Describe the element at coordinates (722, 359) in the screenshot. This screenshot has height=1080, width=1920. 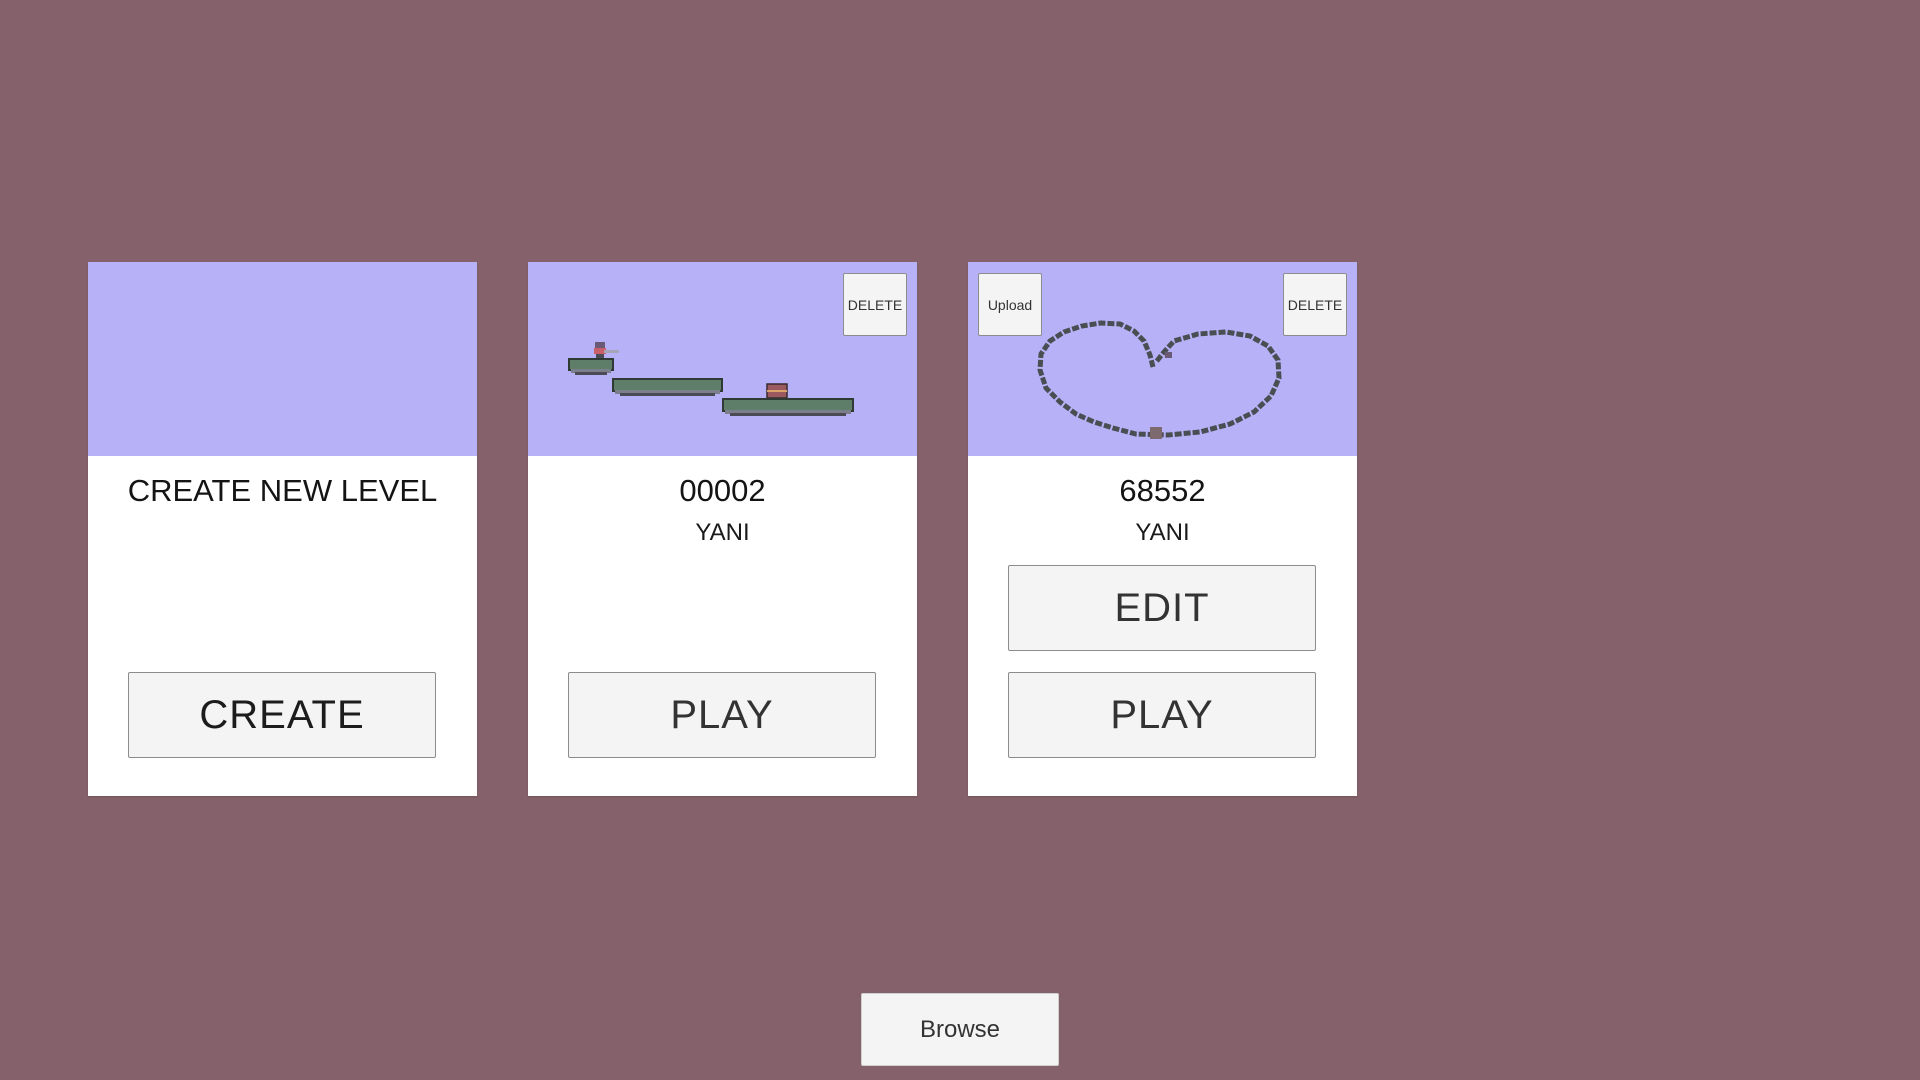
I see `level-thumbnail: DELETE` at that location.